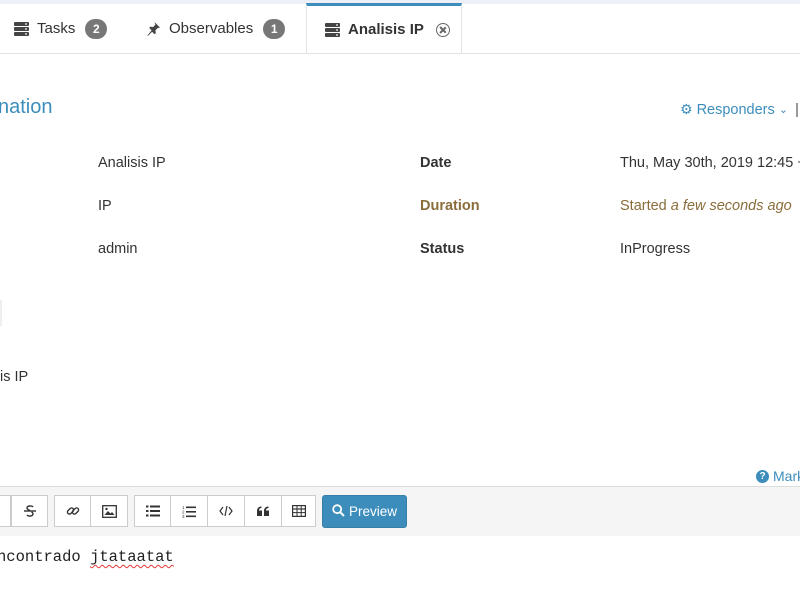 The image size is (800, 600). Describe the element at coordinates (372, 511) in the screenshot. I see `preview-label: Preview` at that location.